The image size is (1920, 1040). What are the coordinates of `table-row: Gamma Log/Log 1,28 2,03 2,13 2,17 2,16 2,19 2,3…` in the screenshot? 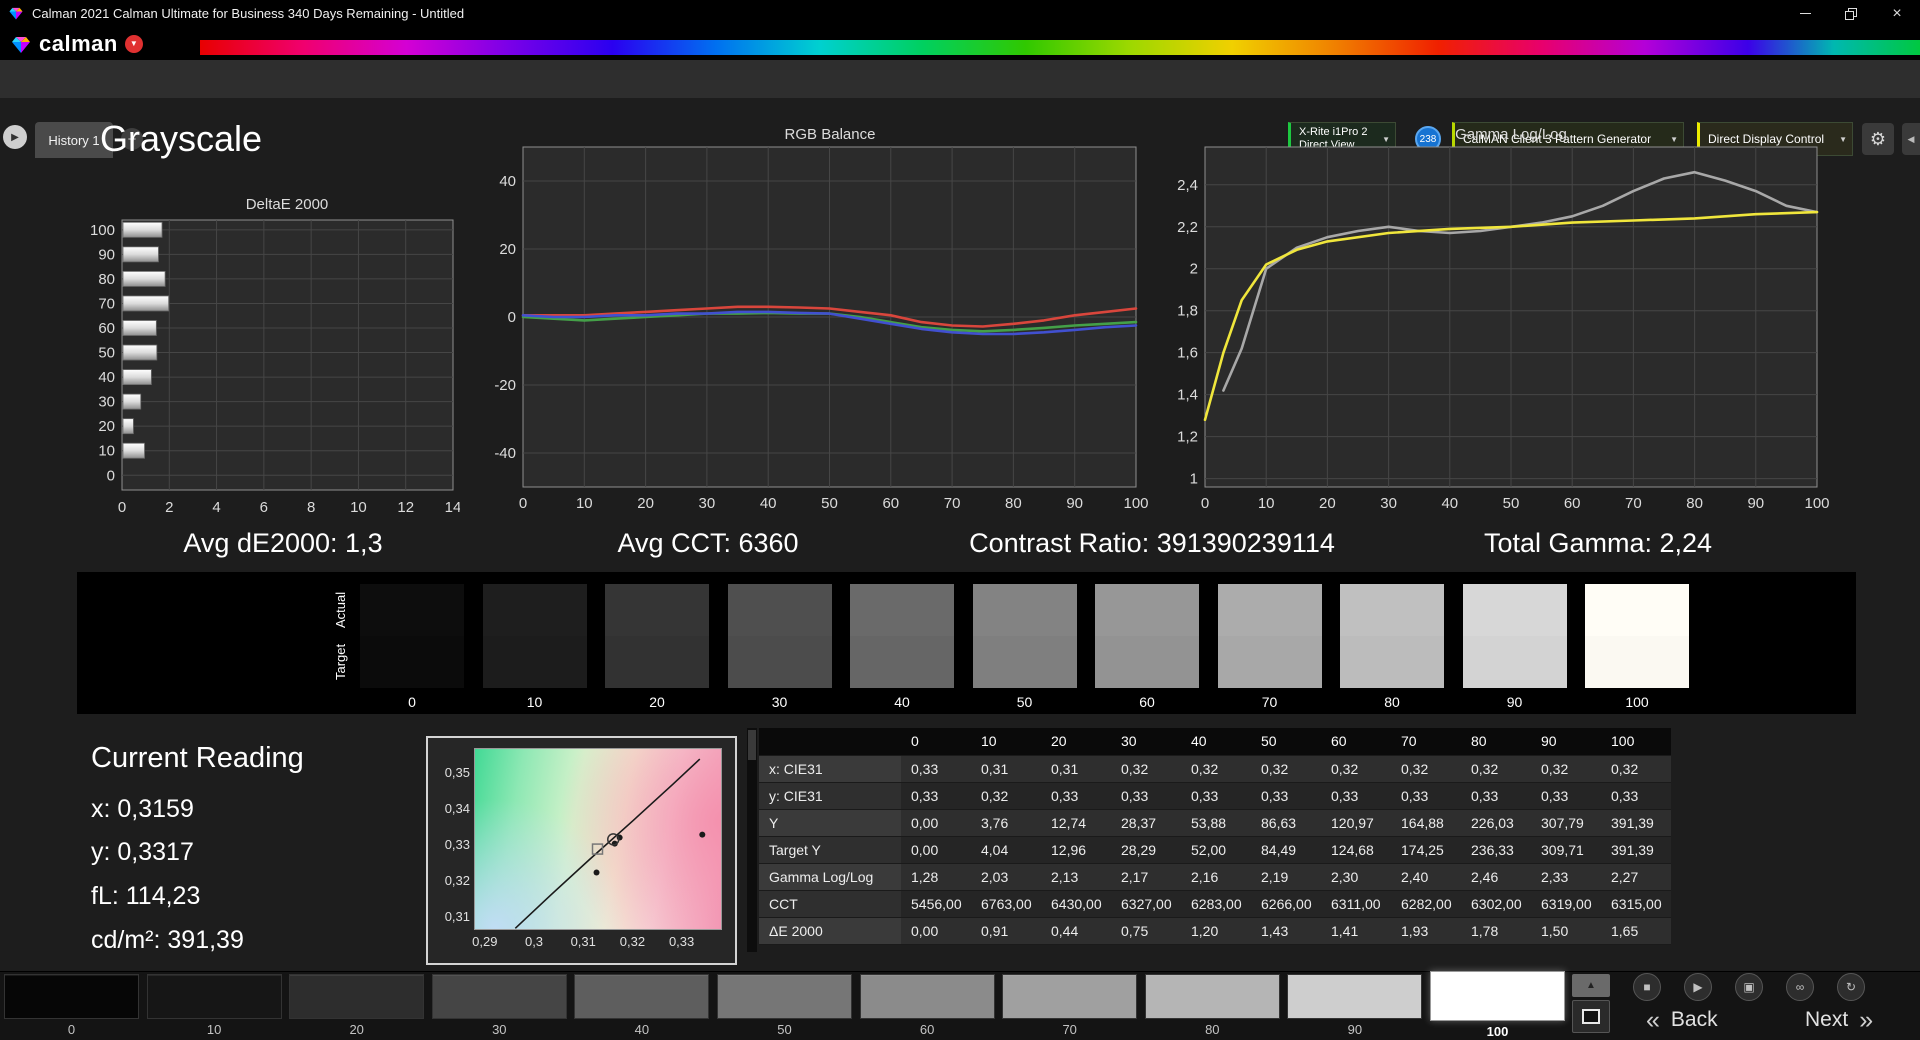 It's located at (1215, 877).